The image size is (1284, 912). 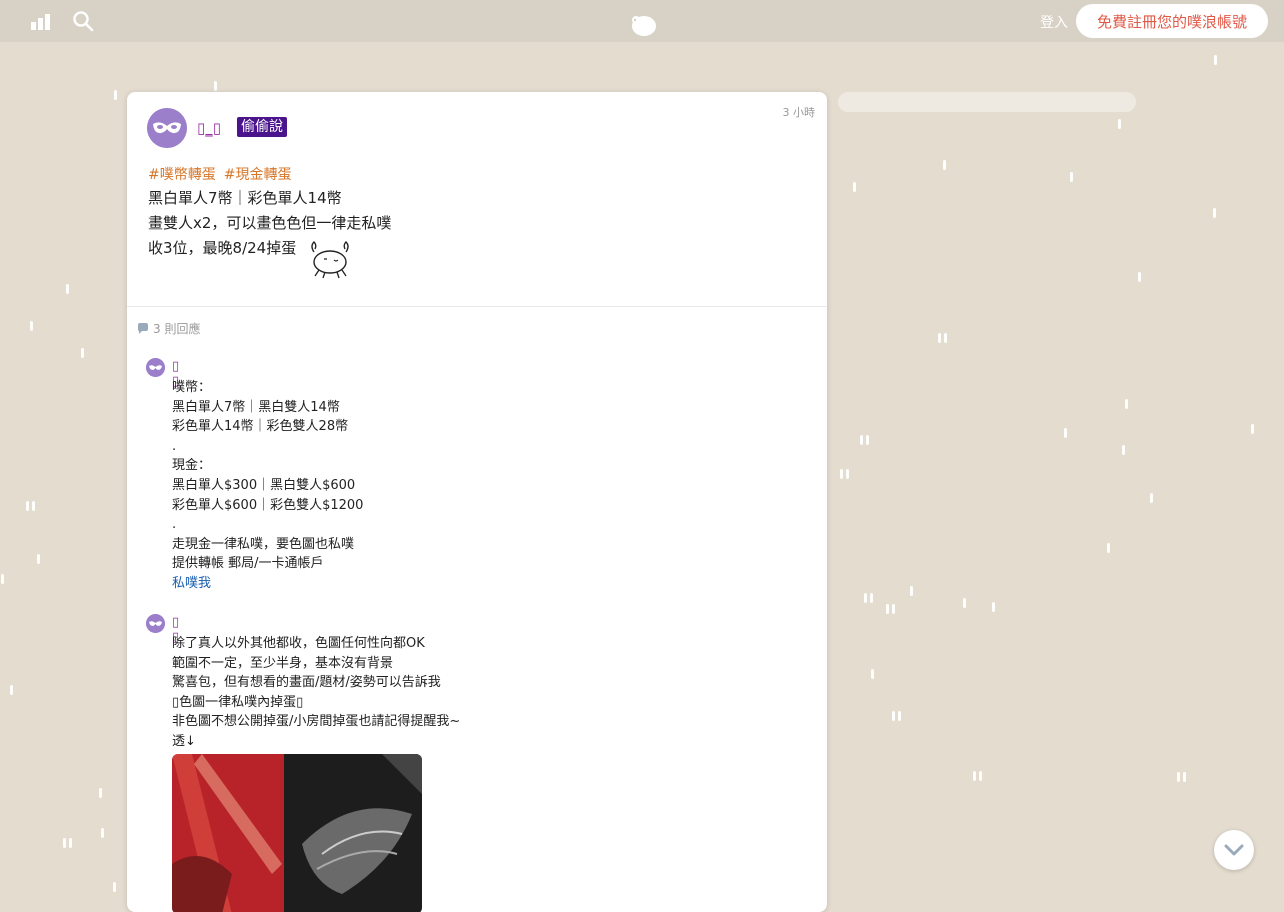 I want to click on tag-link: #噗幣轉蛋, so click(x=182, y=175).